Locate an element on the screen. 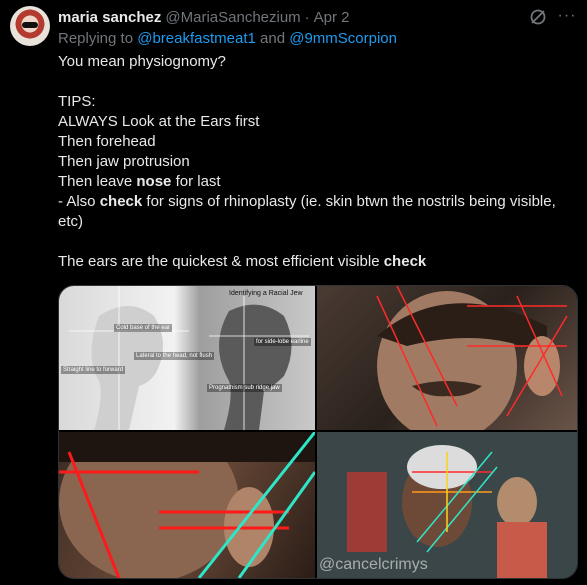 The height and width of the screenshot is (585, 587). more-options-icon: ··· is located at coordinates (567, 16).